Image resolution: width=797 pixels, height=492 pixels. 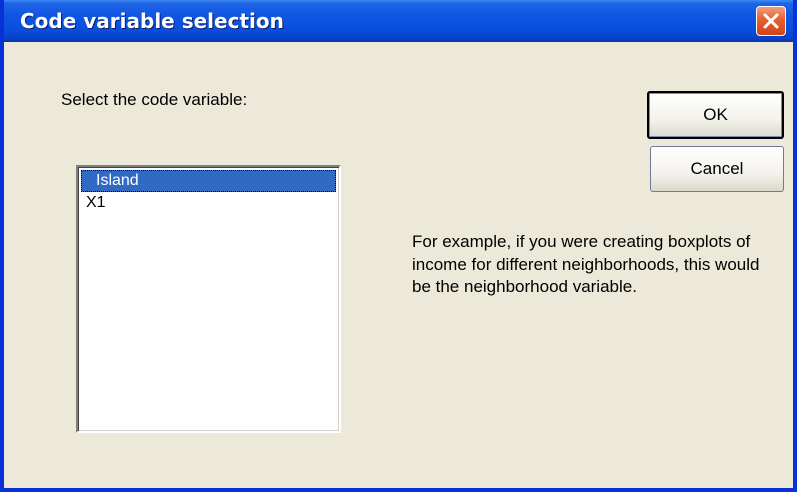 What do you see at coordinates (154, 99) in the screenshot?
I see `select-variable-label: Select the code variable:` at bounding box center [154, 99].